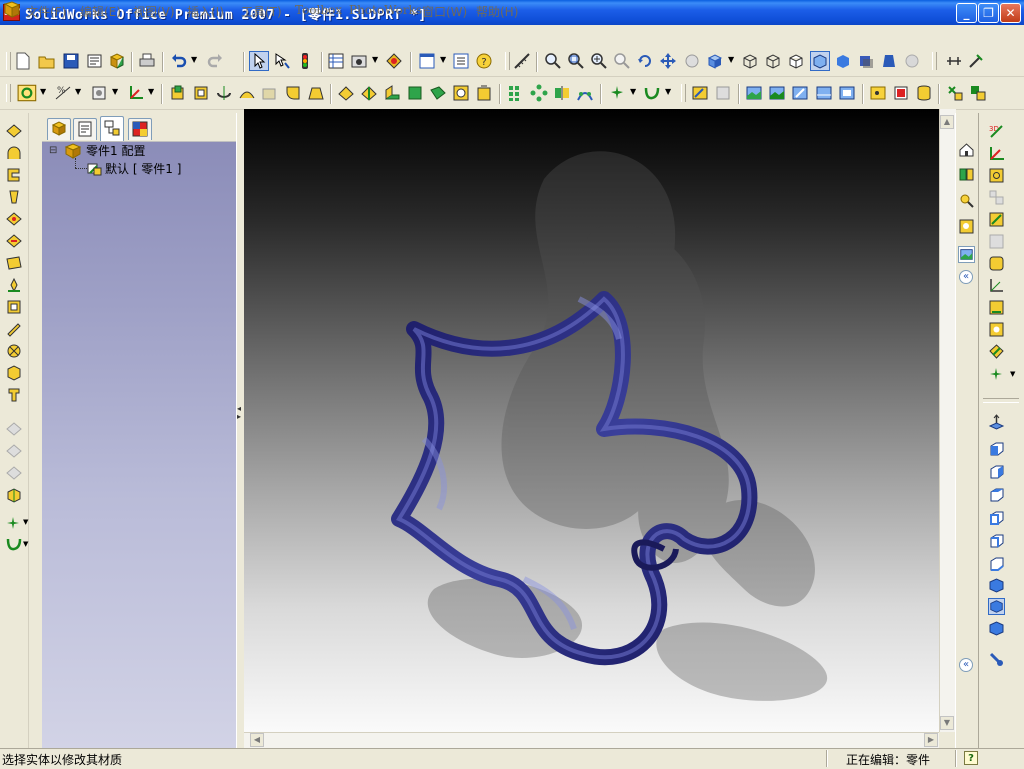 The image size is (1024, 769). What do you see at coordinates (824, 93) in the screenshot?
I see `render-last-icon` at bounding box center [824, 93].